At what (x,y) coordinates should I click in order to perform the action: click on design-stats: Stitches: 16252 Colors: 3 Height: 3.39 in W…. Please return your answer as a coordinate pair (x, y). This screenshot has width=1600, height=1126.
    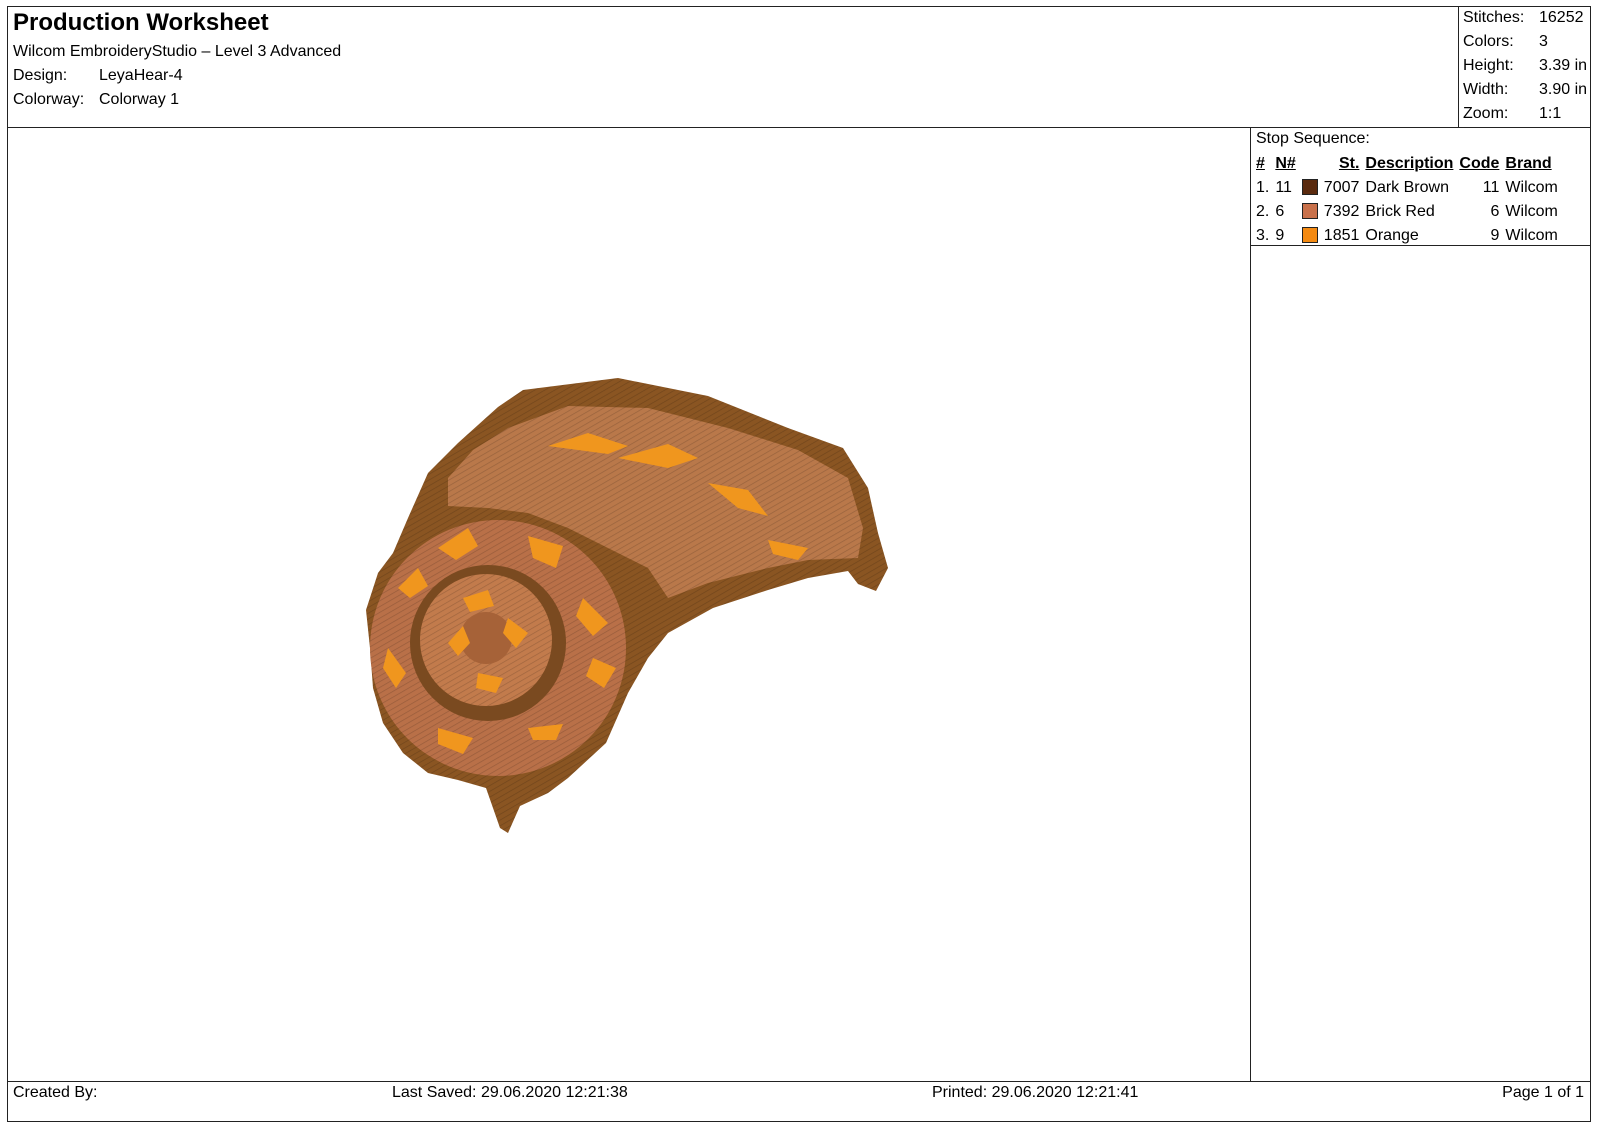
    Looking at the image, I should click on (1524, 67).